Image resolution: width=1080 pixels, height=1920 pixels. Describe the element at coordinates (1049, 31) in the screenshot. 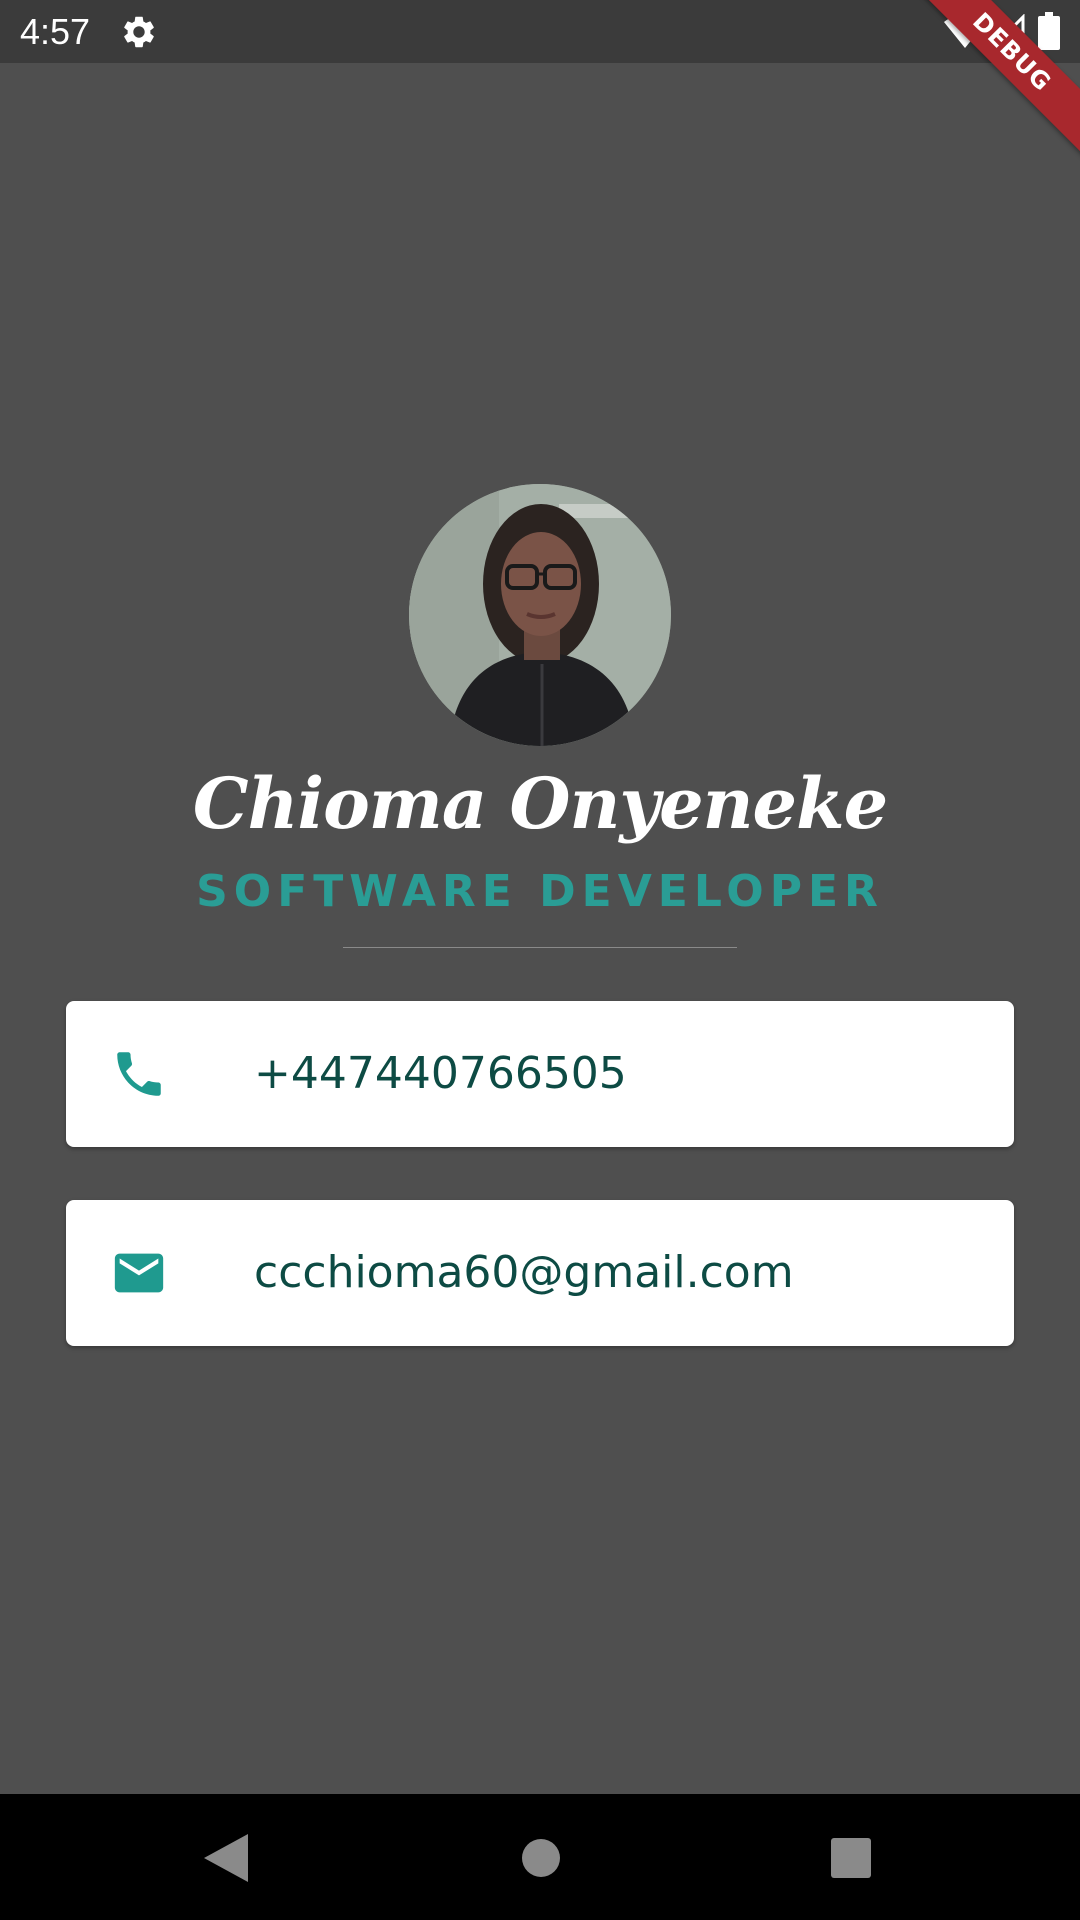

I see `battery-icon` at that location.